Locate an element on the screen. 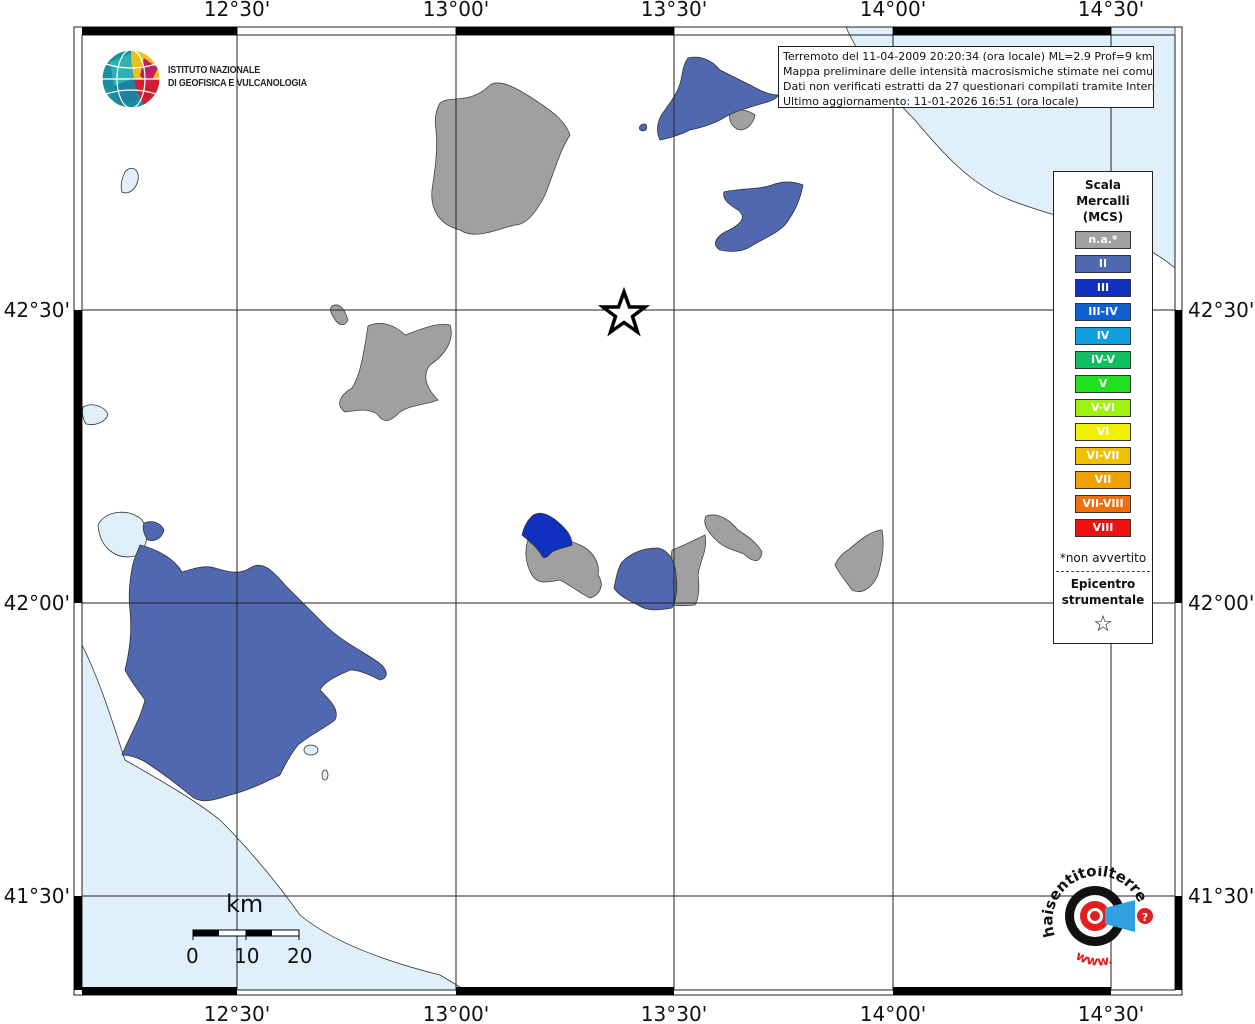 This screenshot has height=1024, width=1255. municipality-II-north is located at coordinates (718, 98).